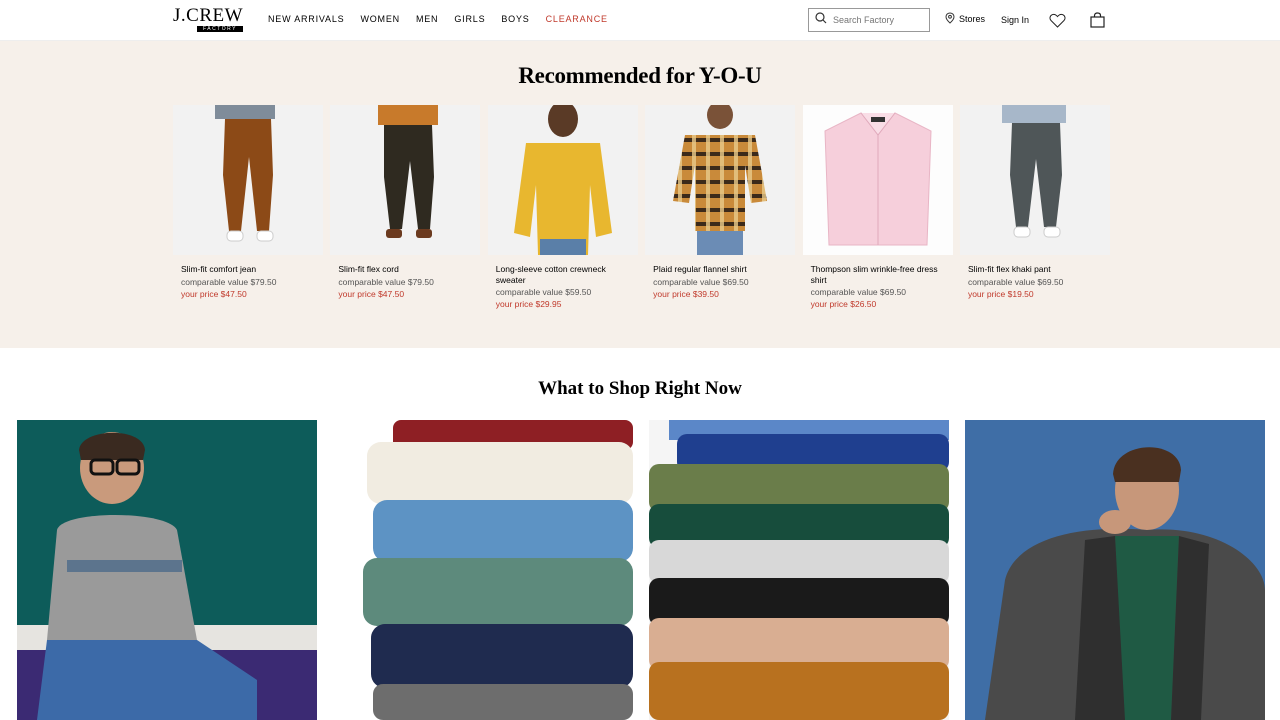 The image size is (1280, 720). What do you see at coordinates (640, 388) in the screenshot?
I see `shop-now-title: What to Shop Right Now` at bounding box center [640, 388].